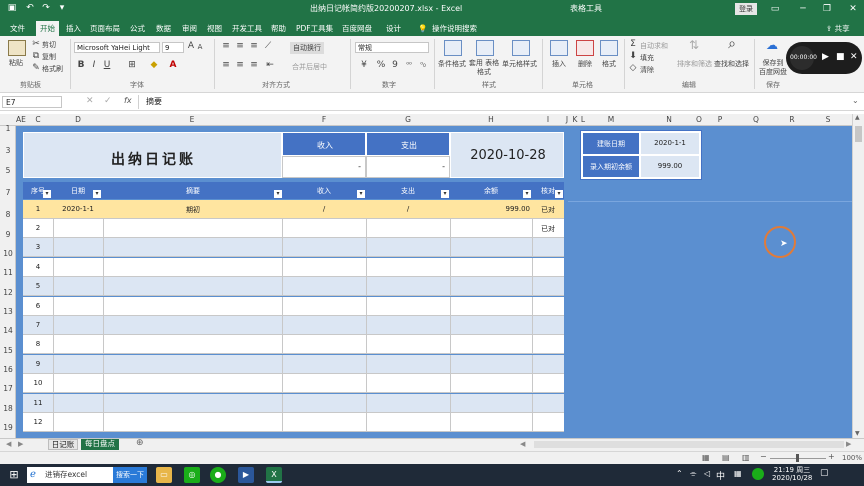  What do you see at coordinates (8, 192) in the screenshot?
I see `row-header: 7` at bounding box center [8, 192].